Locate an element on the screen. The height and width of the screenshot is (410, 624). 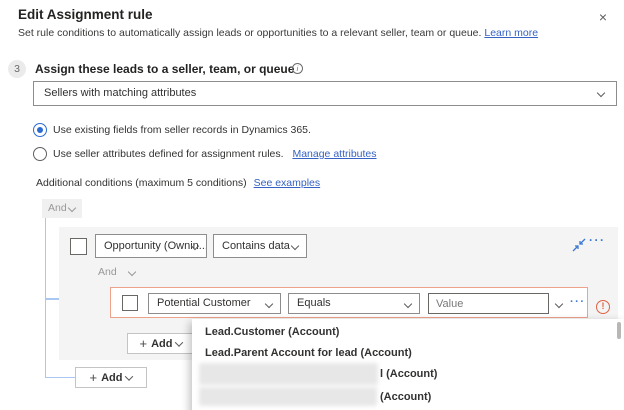
radio-seller-attributes is located at coordinates (40, 154).